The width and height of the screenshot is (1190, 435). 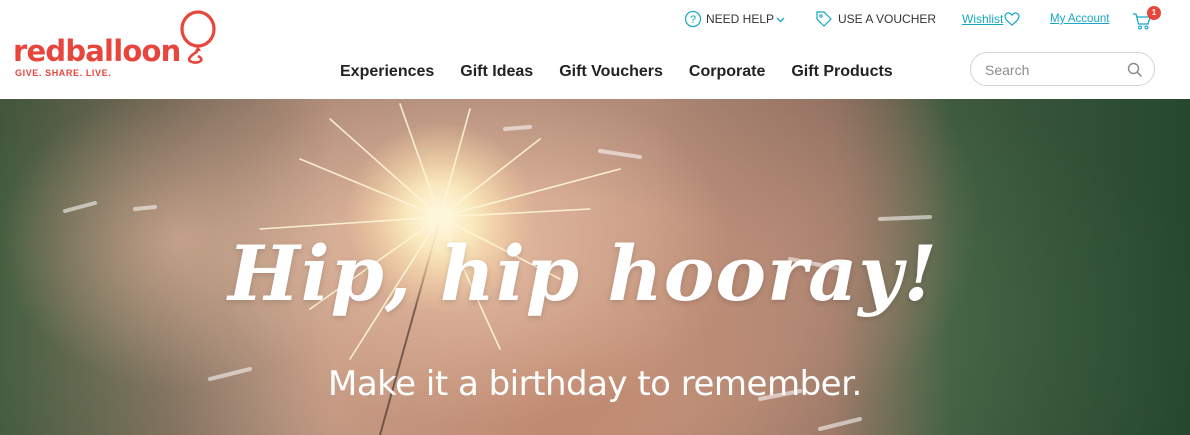 What do you see at coordinates (496, 72) in the screenshot?
I see `nav-item-gift-ideas: Gift Ideas` at bounding box center [496, 72].